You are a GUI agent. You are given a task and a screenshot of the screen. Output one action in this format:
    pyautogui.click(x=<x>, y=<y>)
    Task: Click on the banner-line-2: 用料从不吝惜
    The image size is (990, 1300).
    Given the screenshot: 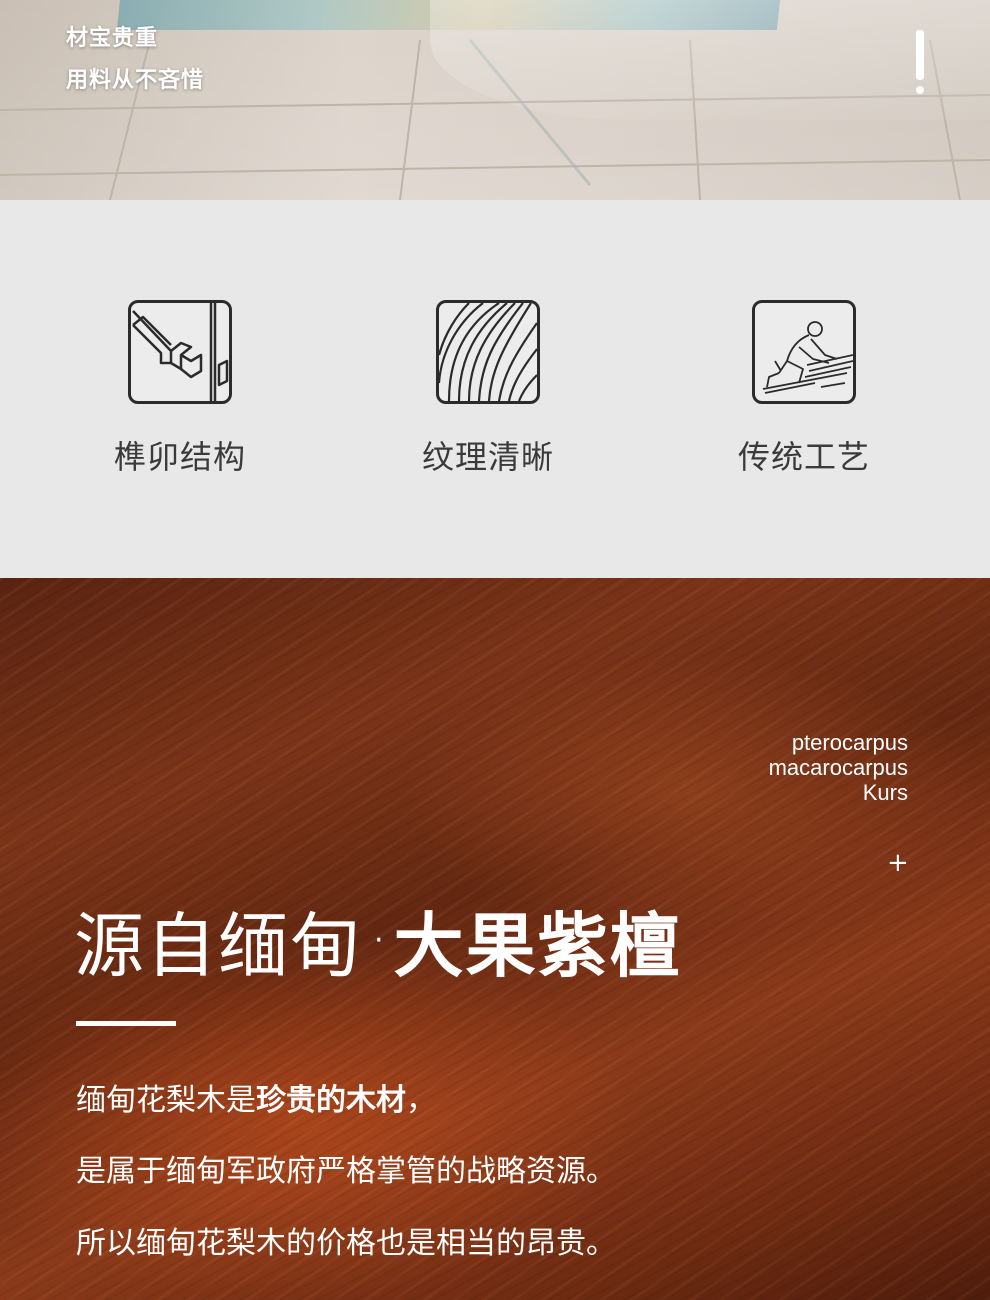 What is the action you would take?
    pyautogui.click(x=135, y=80)
    